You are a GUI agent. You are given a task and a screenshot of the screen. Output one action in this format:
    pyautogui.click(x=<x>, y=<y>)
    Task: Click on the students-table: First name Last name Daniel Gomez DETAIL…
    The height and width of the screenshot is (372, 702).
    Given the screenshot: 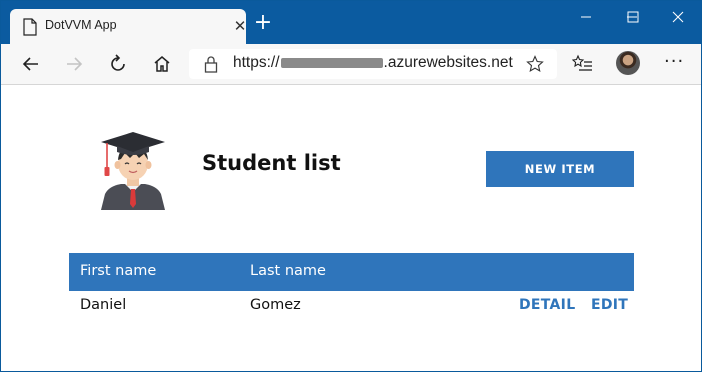 What is the action you would take?
    pyautogui.click(x=351, y=287)
    